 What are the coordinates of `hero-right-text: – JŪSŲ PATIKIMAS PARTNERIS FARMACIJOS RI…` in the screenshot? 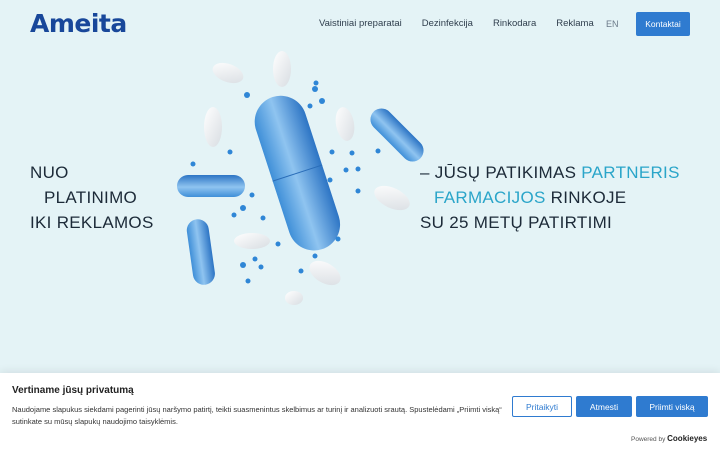 It's located at (550, 197).